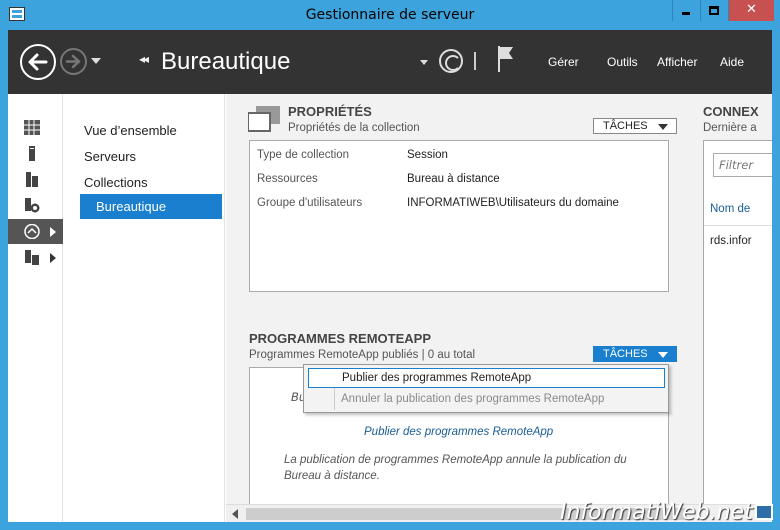 The width and height of the screenshot is (780, 530). I want to click on history-dropdown-icon, so click(96, 61).